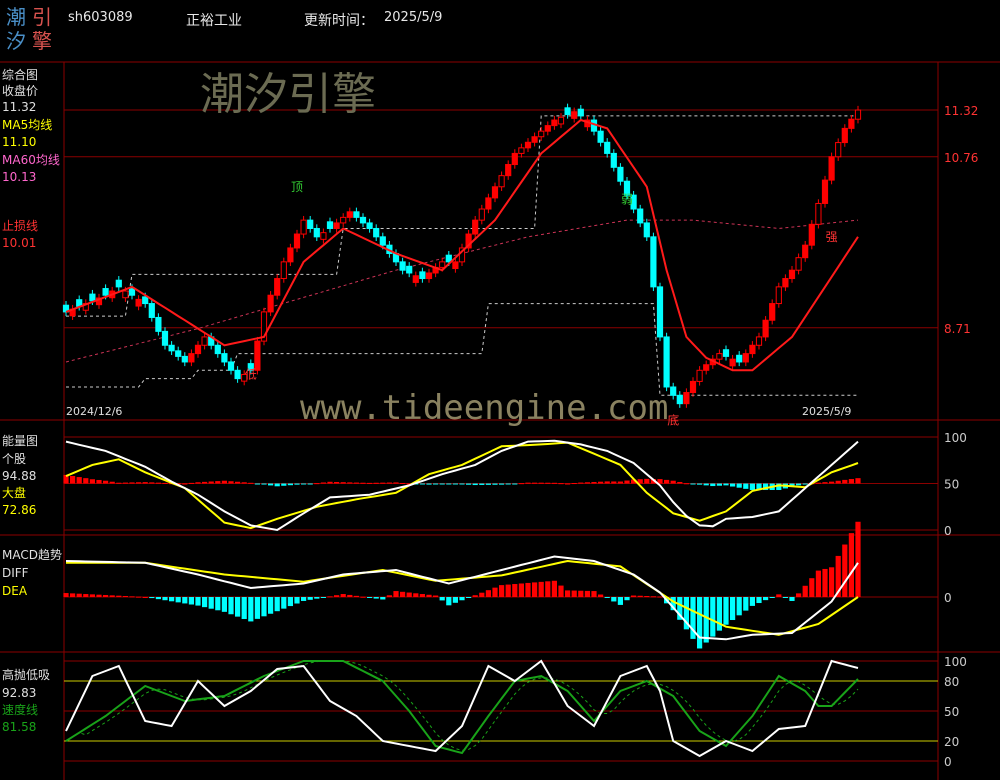 Image resolution: width=1000 pixels, height=780 pixels. What do you see at coordinates (19, 693) in the screenshot?
I see `absorb-value: 92.83` at bounding box center [19, 693].